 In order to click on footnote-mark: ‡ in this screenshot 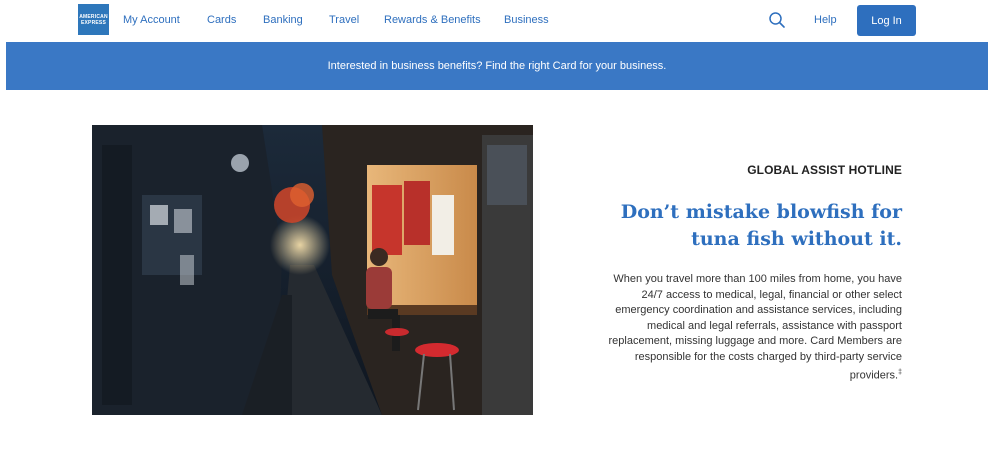, I will do `click(900, 372)`.